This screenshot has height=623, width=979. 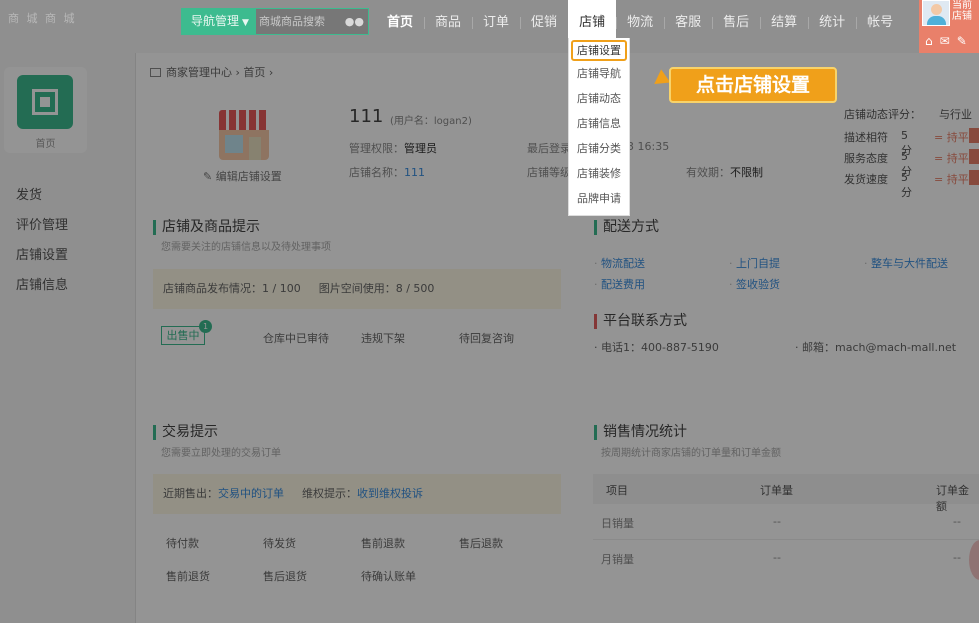 What do you see at coordinates (599, 73) in the screenshot?
I see `dropdown-store-nav: 店铺导航` at bounding box center [599, 73].